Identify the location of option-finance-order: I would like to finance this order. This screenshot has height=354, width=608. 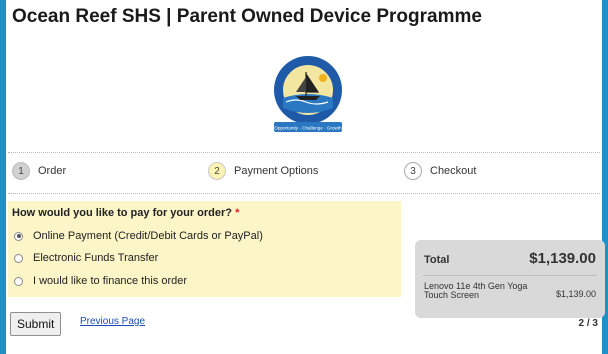
(100, 281).